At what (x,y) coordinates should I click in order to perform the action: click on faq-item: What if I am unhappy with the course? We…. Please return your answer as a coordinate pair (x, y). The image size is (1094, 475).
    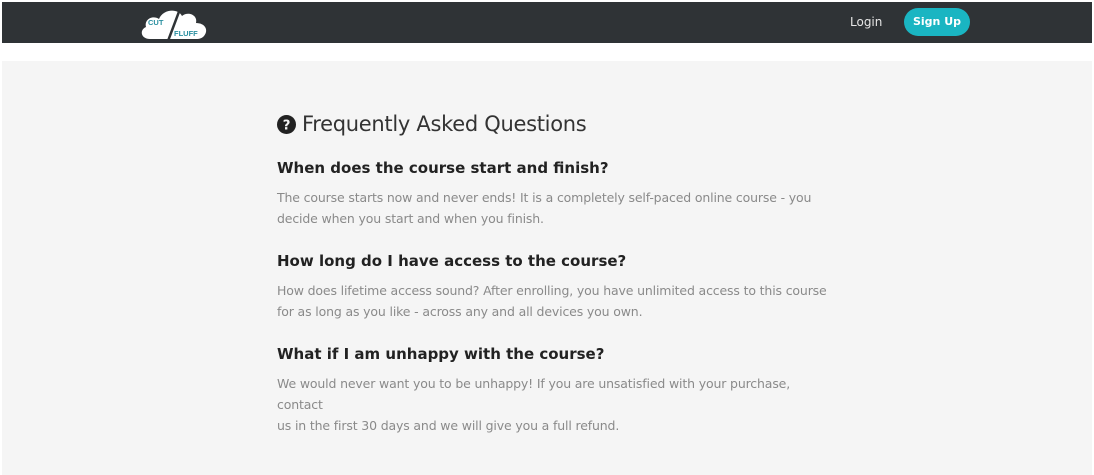
    Looking at the image, I should click on (557, 390).